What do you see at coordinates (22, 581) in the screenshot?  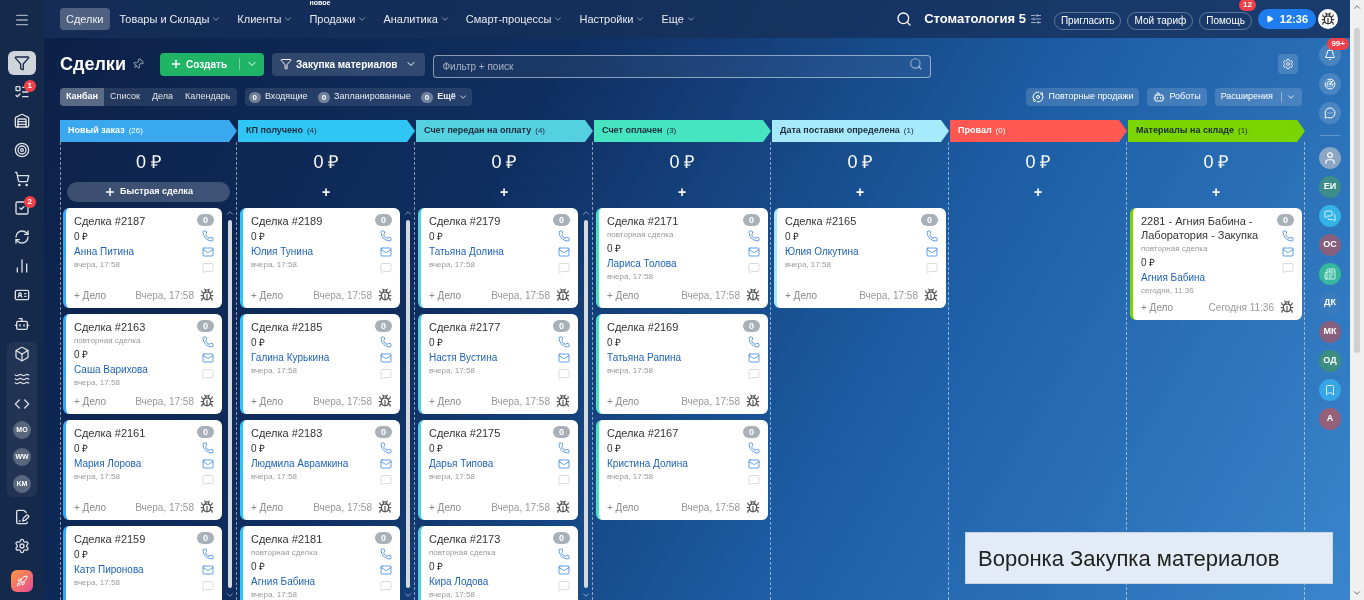 I see `rocket-button` at bounding box center [22, 581].